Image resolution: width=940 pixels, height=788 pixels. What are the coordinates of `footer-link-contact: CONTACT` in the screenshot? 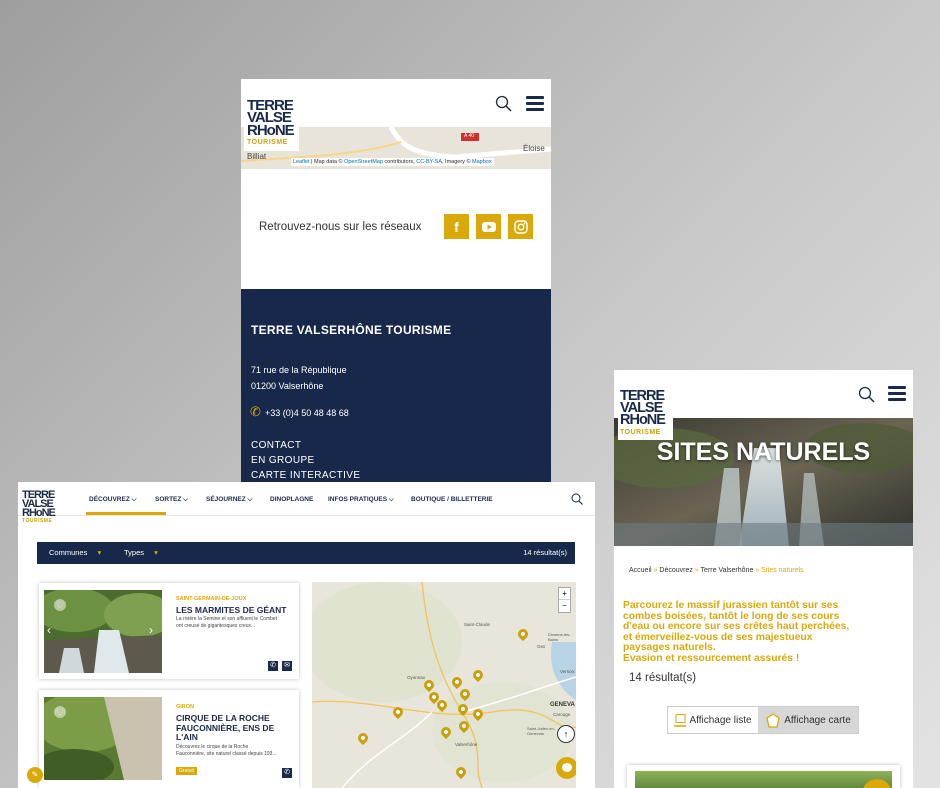 It's located at (276, 445).